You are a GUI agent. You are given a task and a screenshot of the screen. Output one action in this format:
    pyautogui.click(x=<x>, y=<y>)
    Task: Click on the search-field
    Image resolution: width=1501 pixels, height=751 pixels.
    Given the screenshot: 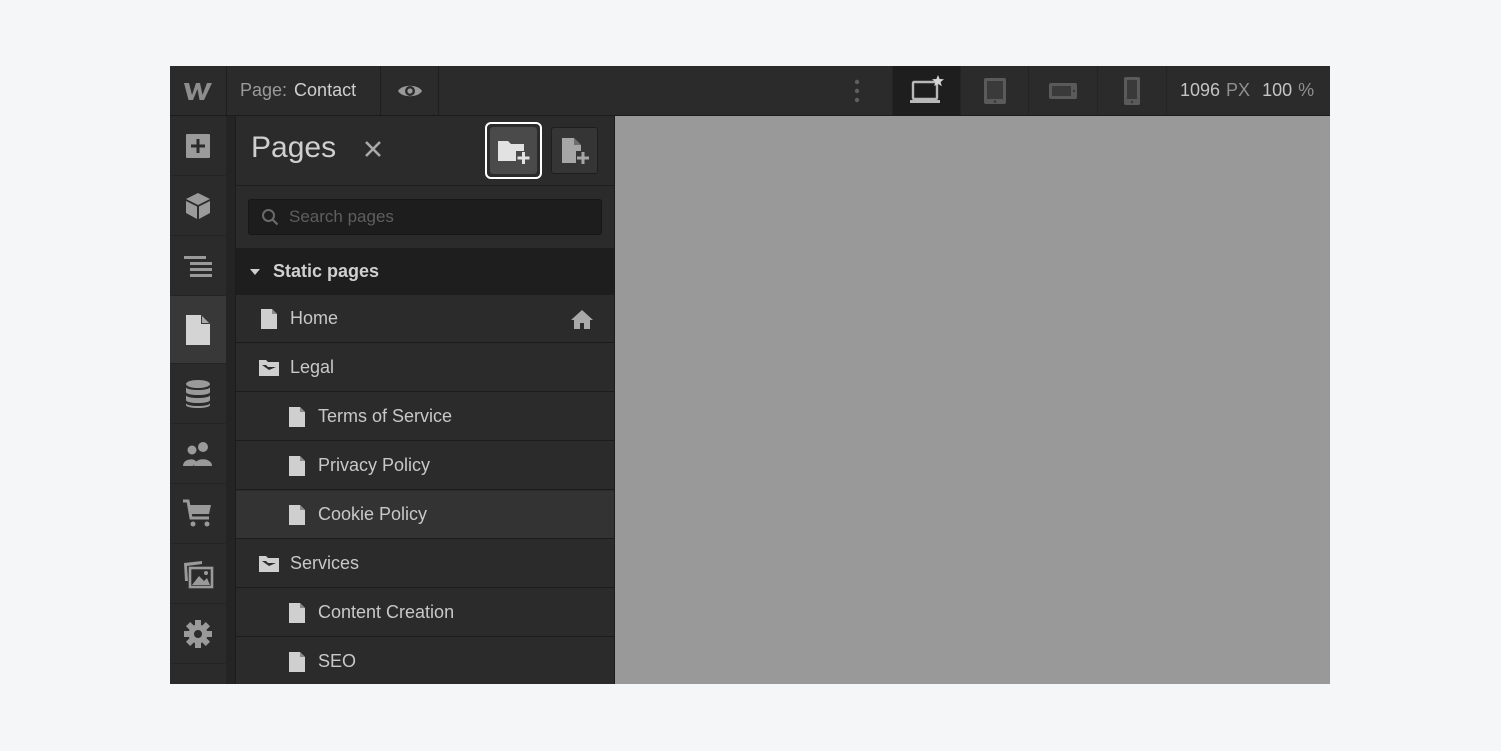 What is the action you would take?
    pyautogui.click(x=425, y=217)
    